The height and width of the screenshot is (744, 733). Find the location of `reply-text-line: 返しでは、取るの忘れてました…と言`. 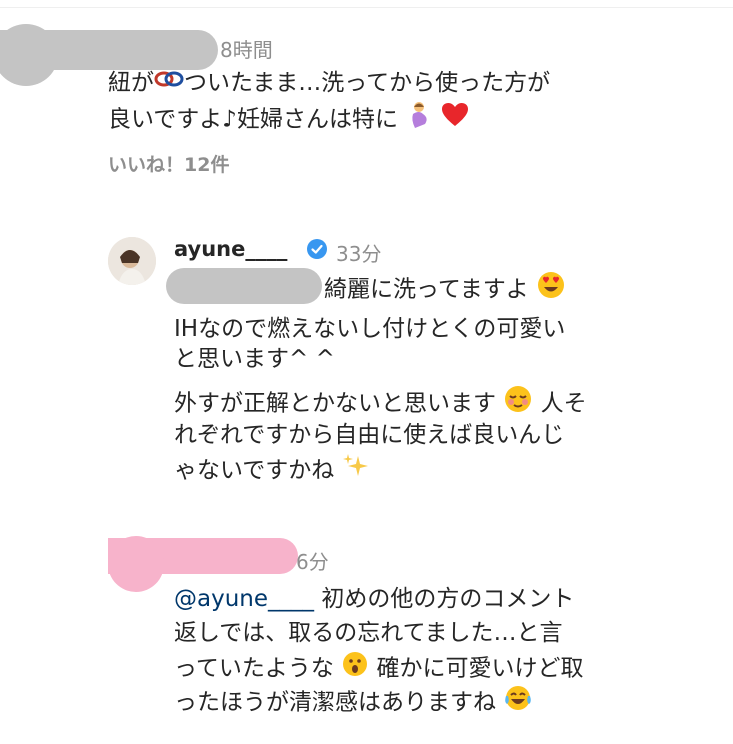

reply-text-line: 返しでは、取るの忘れてました…と言 is located at coordinates (368, 633).